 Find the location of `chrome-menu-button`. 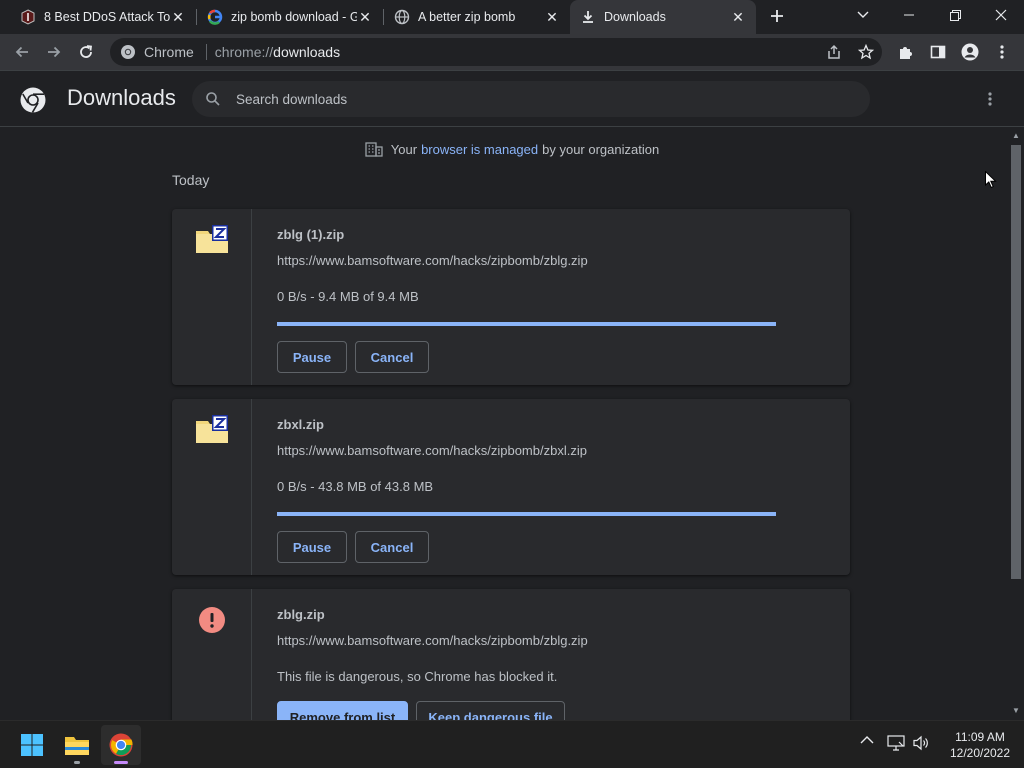

chrome-menu-button is located at coordinates (1002, 52).